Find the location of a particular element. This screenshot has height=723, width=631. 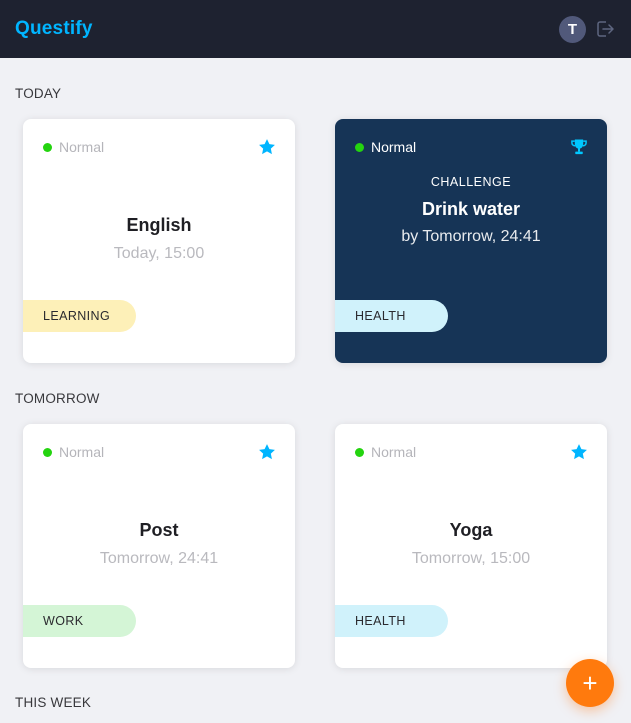

quest-card: Normal Post Tomorrow, 24:41 WORK is located at coordinates (159, 546).